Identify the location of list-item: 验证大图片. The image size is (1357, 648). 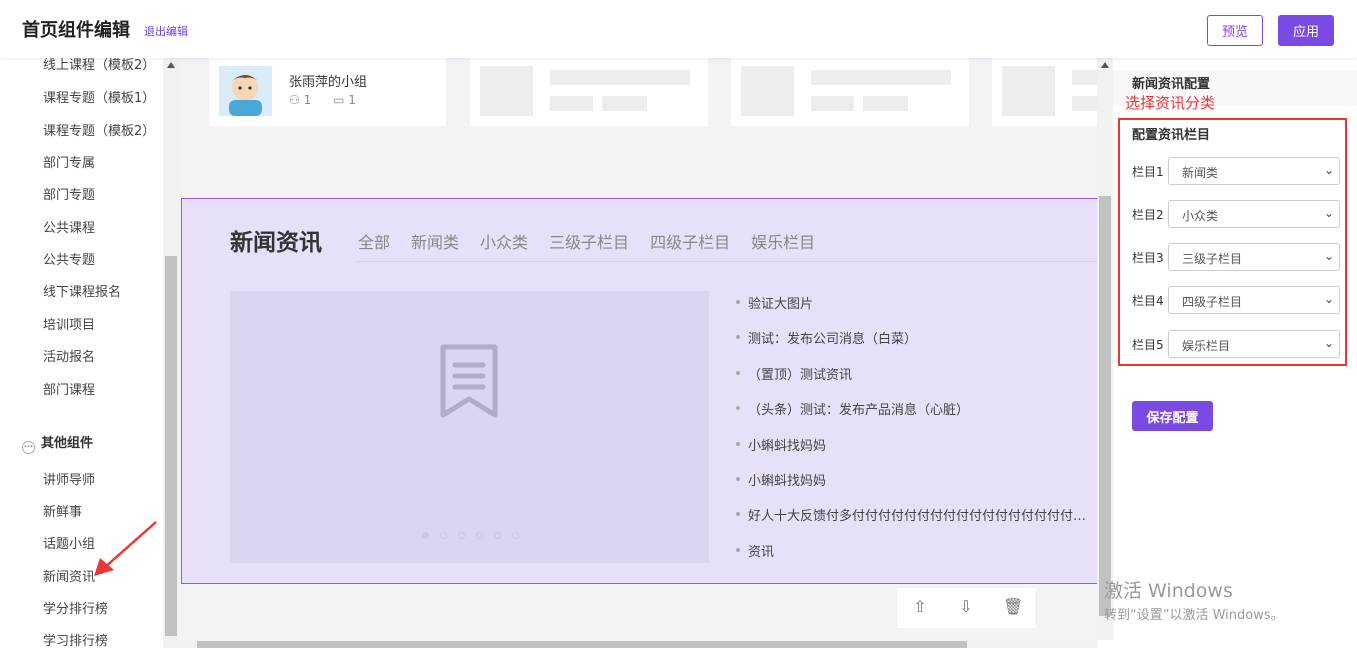
(916, 310).